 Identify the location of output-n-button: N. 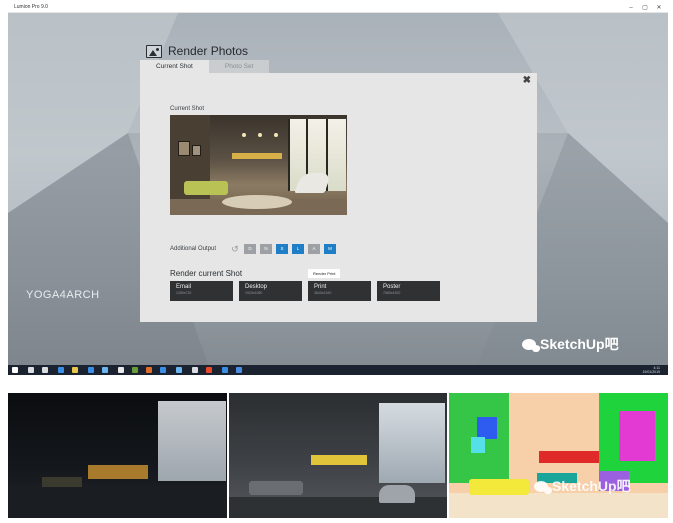
(266, 249).